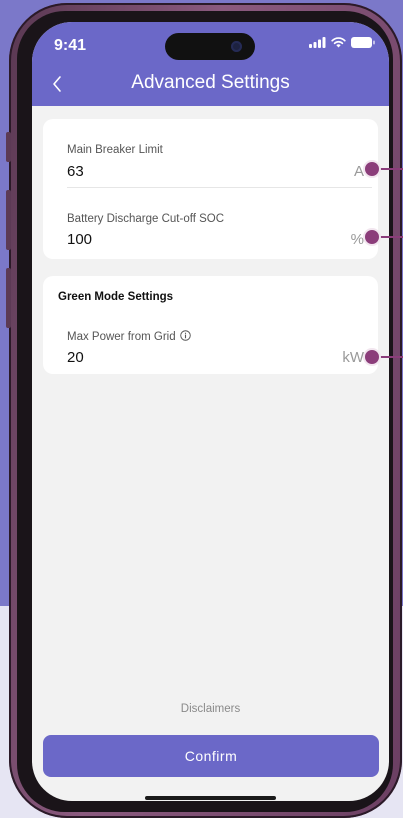 Image resolution: width=403 pixels, height=818 pixels. What do you see at coordinates (210, 82) in the screenshot?
I see `page-title: Advanced Settings` at bounding box center [210, 82].